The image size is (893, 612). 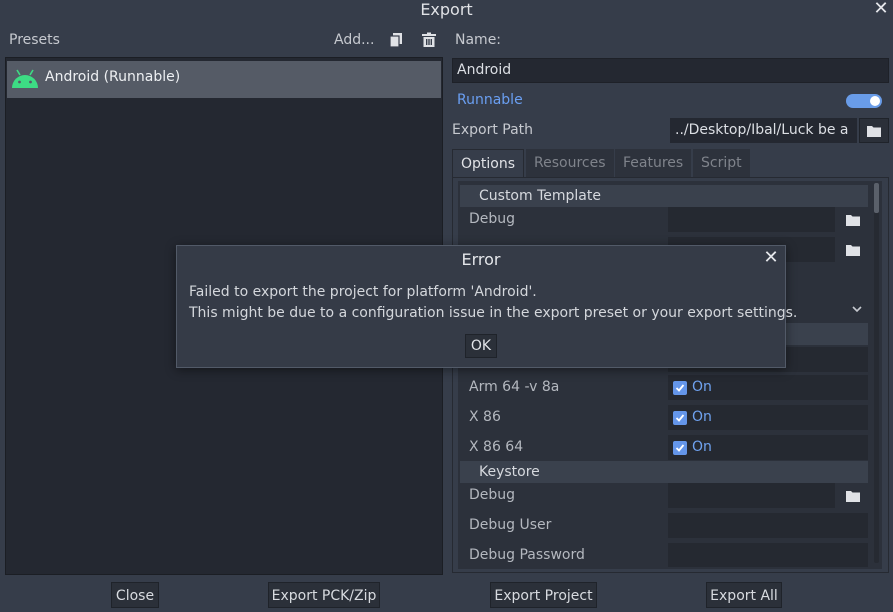 What do you see at coordinates (744, 595) in the screenshot?
I see `export-all-button: Export All` at bounding box center [744, 595].